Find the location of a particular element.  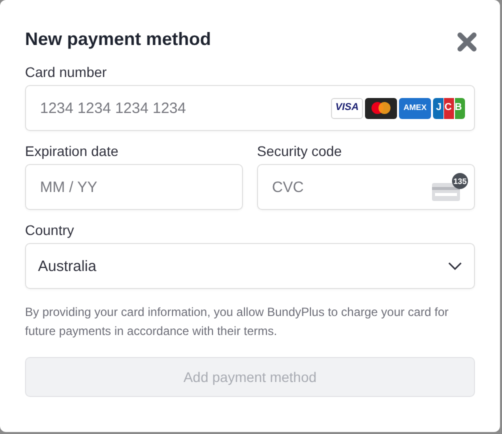

chevron-down-icon is located at coordinates (455, 266).